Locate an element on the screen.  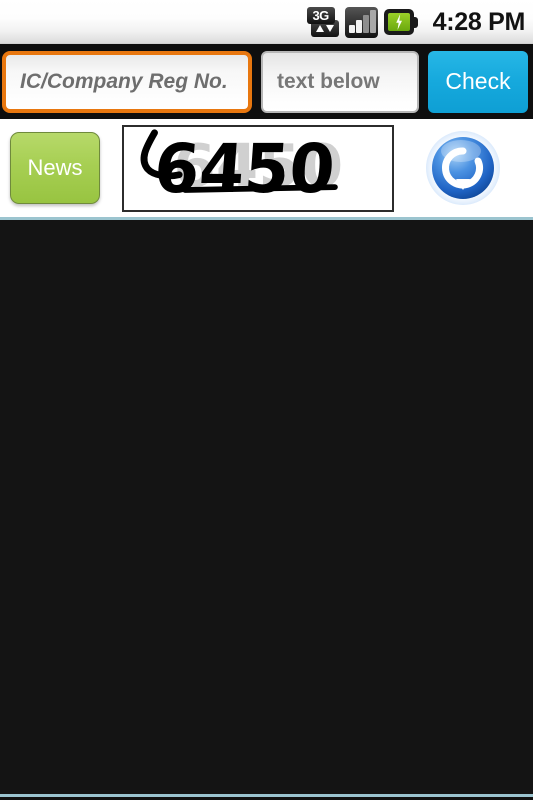
3g-icon-transfer-arrows is located at coordinates (325, 28).